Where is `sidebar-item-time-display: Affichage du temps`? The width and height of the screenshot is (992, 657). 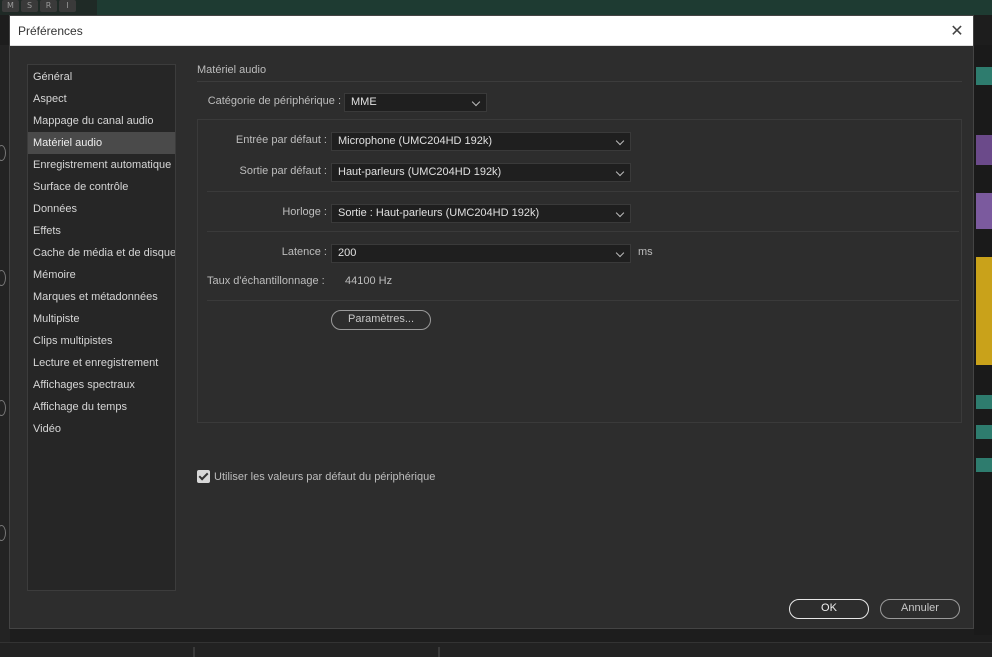
sidebar-item-time-display: Affichage du temps is located at coordinates (101, 407).